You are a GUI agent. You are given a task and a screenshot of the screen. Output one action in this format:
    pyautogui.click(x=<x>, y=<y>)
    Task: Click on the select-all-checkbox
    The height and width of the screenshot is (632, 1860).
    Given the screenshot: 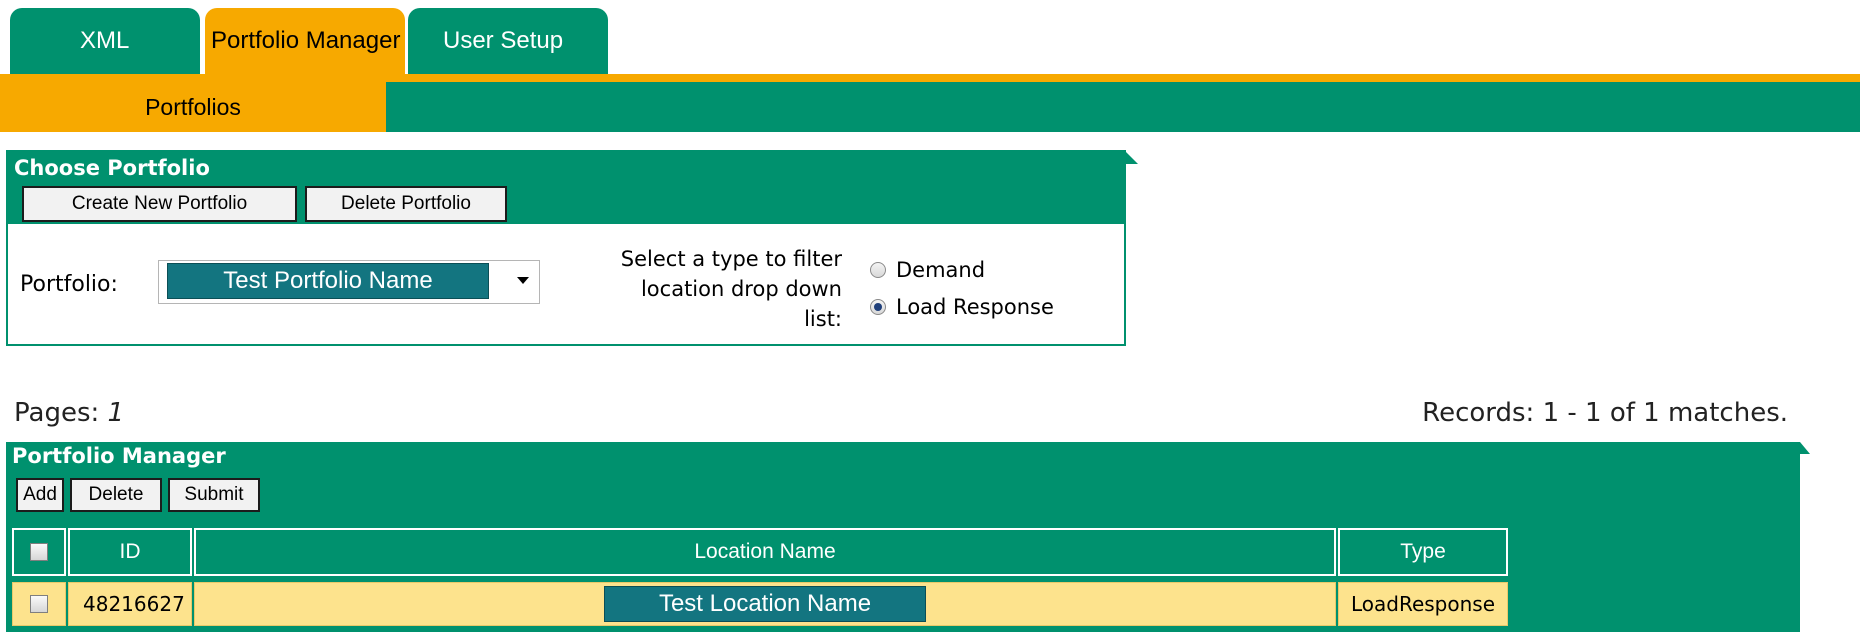 What is the action you would take?
    pyautogui.click(x=39, y=552)
    